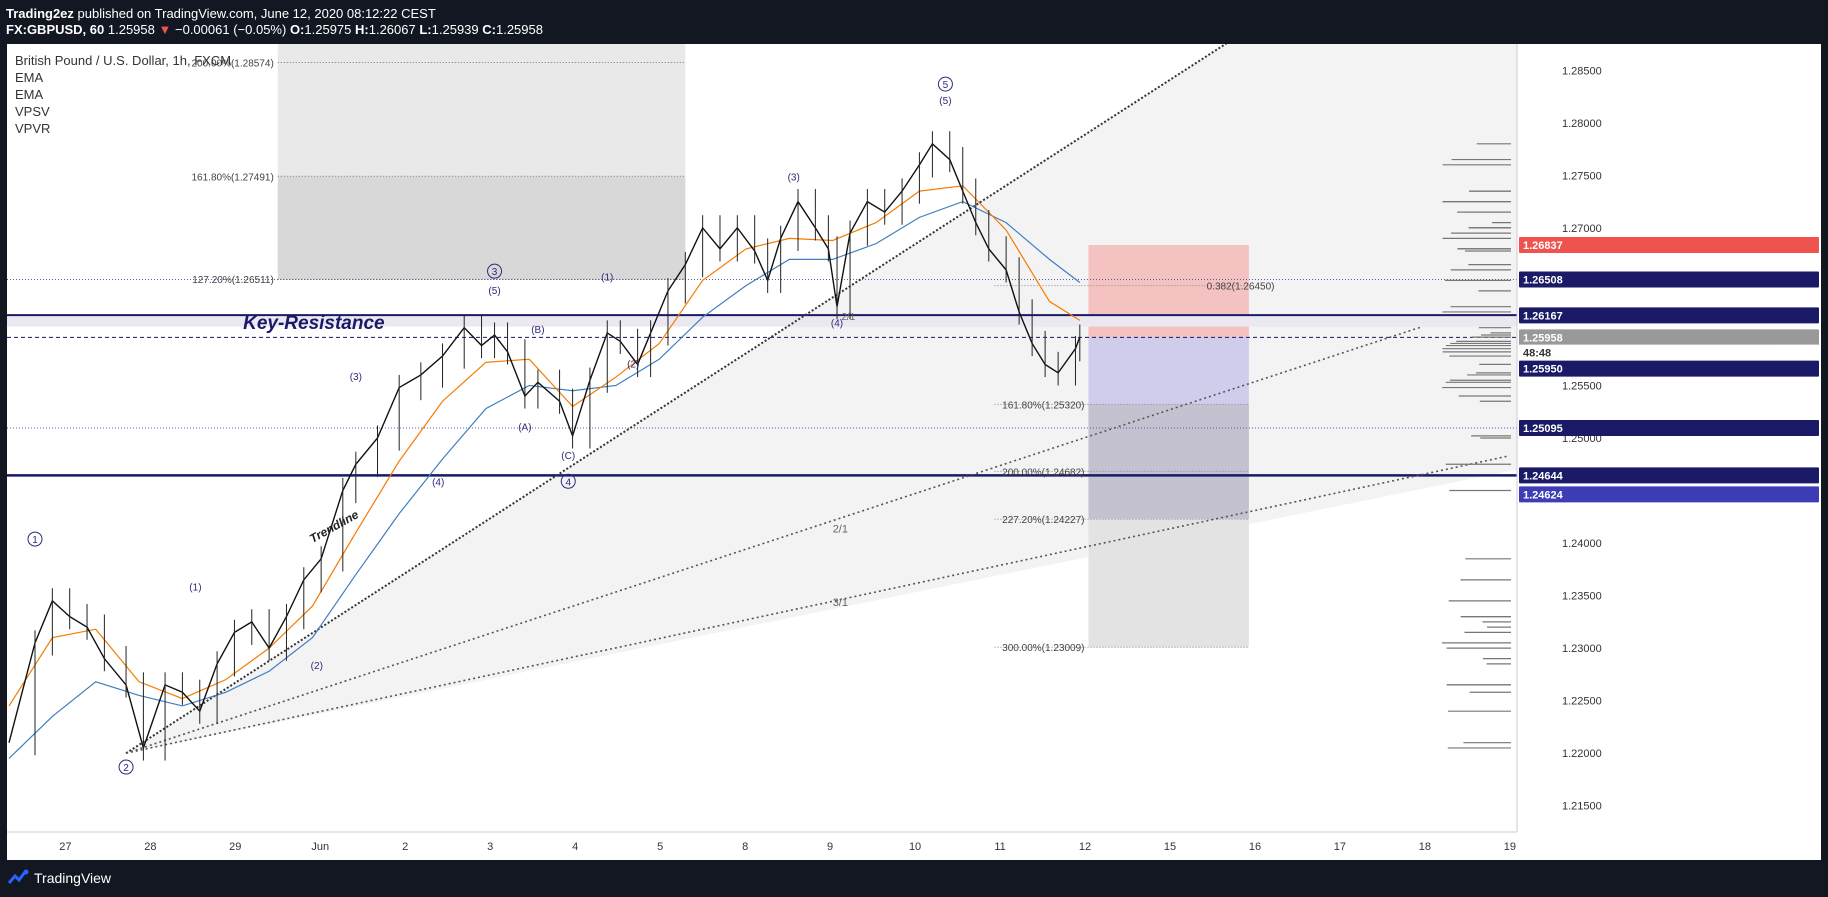 This screenshot has height=897, width=1828. What do you see at coordinates (519, 29) in the screenshot?
I see `close-value: 1.25958` at bounding box center [519, 29].